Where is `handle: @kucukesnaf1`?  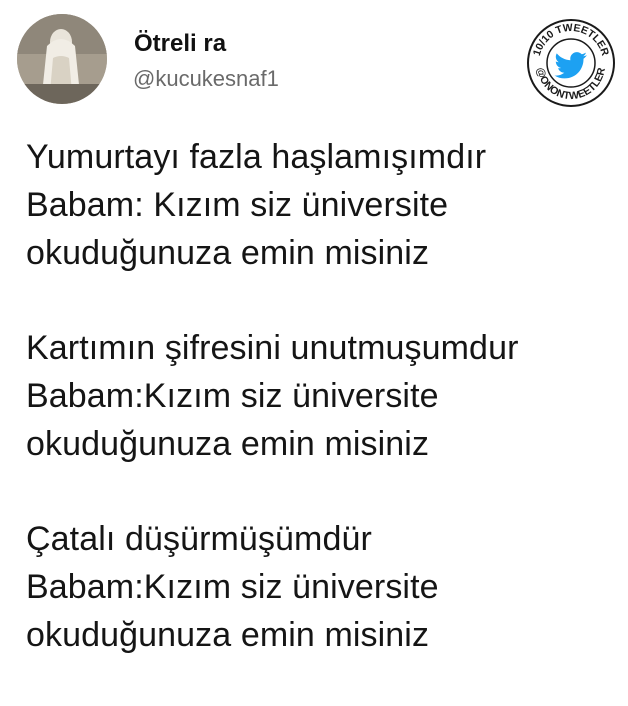
handle: @kucukesnaf1 is located at coordinates (206, 79).